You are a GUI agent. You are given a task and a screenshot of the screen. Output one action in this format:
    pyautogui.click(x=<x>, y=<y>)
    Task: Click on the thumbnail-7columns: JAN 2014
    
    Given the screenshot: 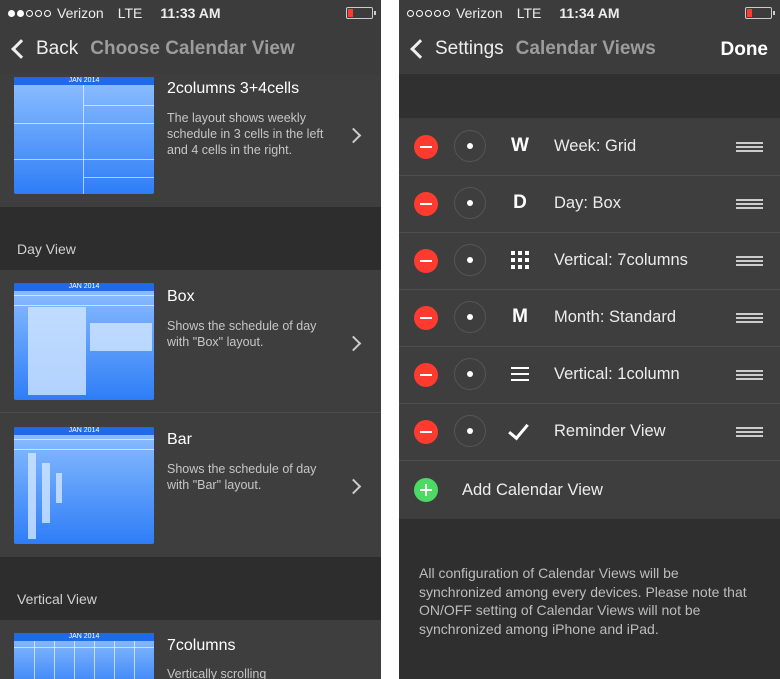 What is the action you would take?
    pyautogui.click(x=84, y=656)
    